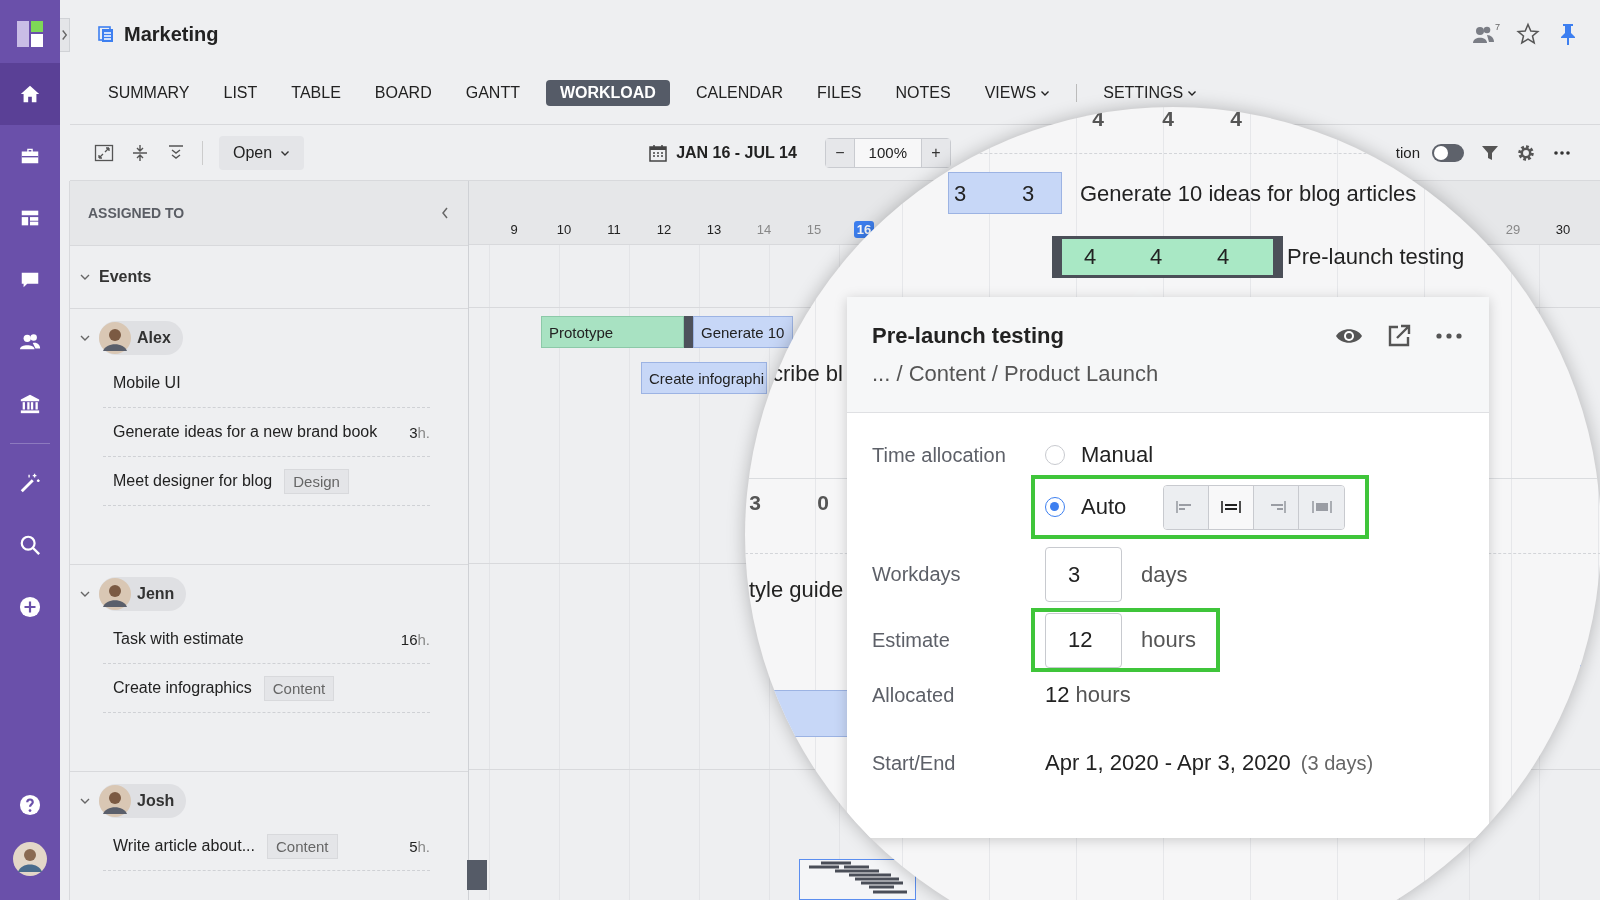 Image resolution: width=1600 pixels, height=900 pixels. I want to click on expand-tab, so click(65, 35).